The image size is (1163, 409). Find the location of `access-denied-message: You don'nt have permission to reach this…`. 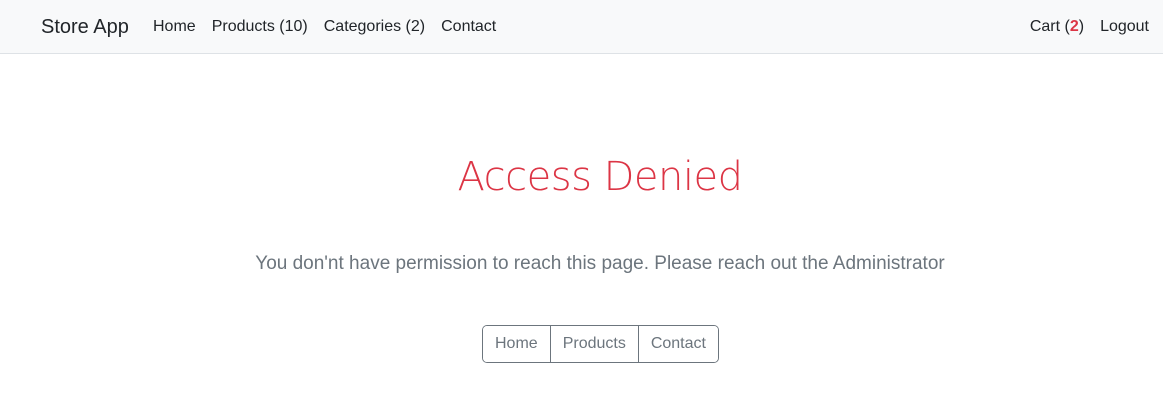

access-denied-message: You don'nt have permission to reach this… is located at coordinates (600, 263).